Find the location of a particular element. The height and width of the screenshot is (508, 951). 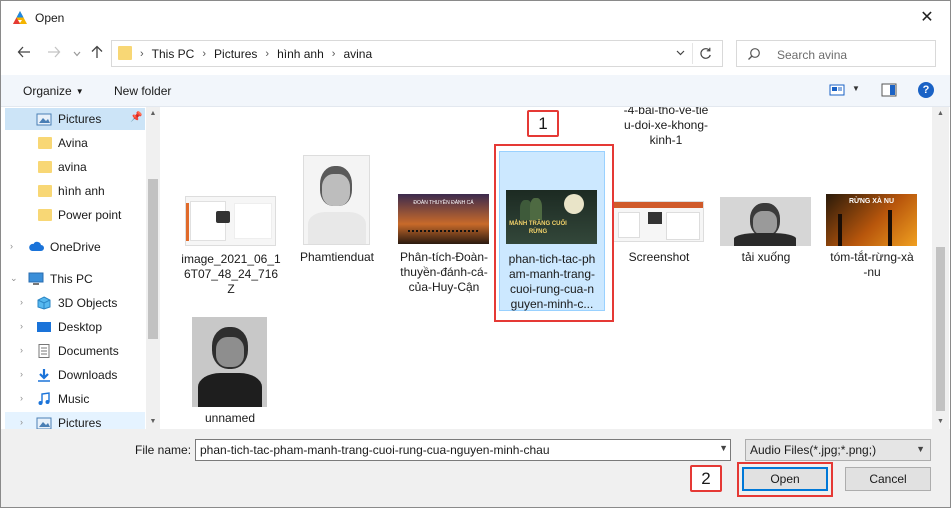

nav-item-hinh-anh: hình anh is located at coordinates (75, 191).